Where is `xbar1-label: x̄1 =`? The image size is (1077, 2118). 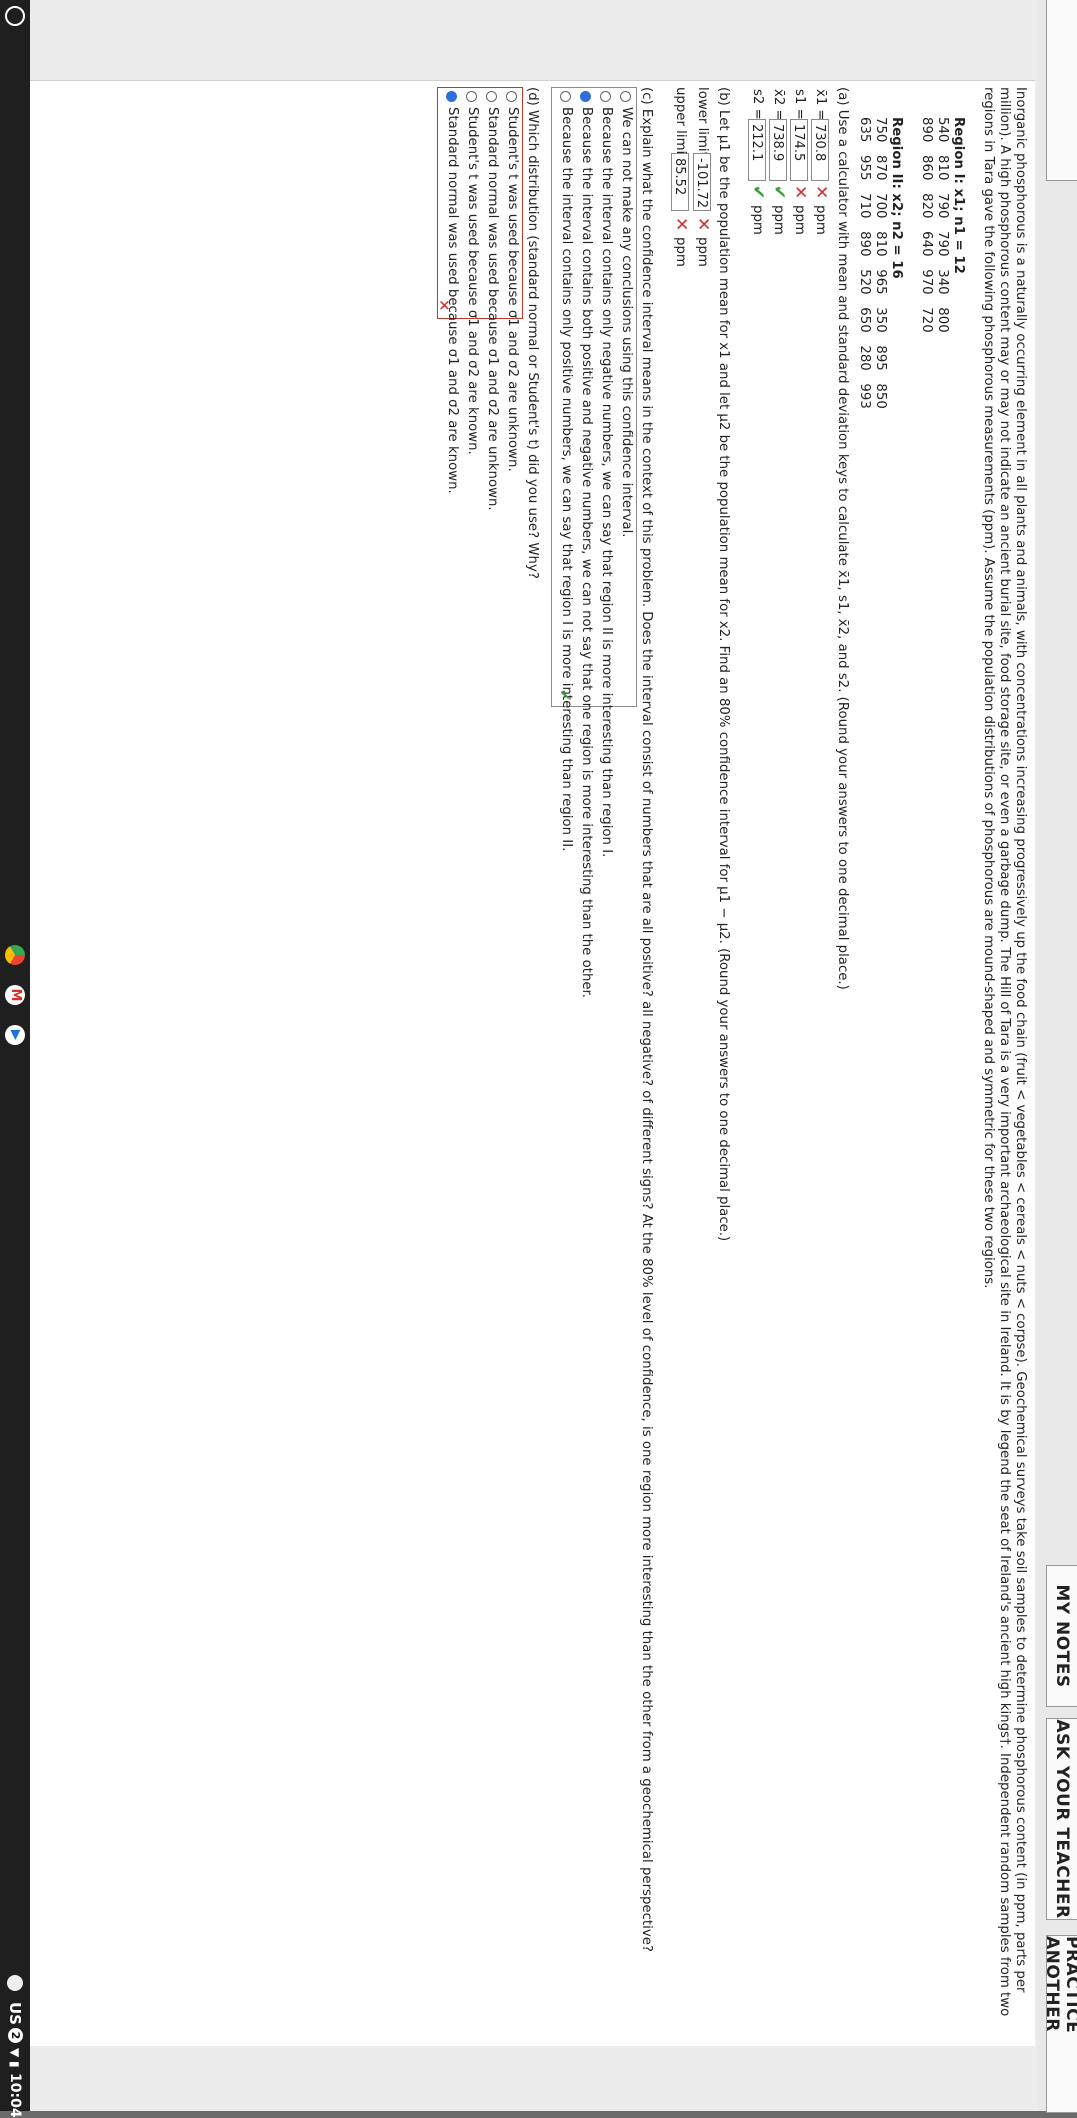
xbar1-label: x̄1 = is located at coordinates (820, 105).